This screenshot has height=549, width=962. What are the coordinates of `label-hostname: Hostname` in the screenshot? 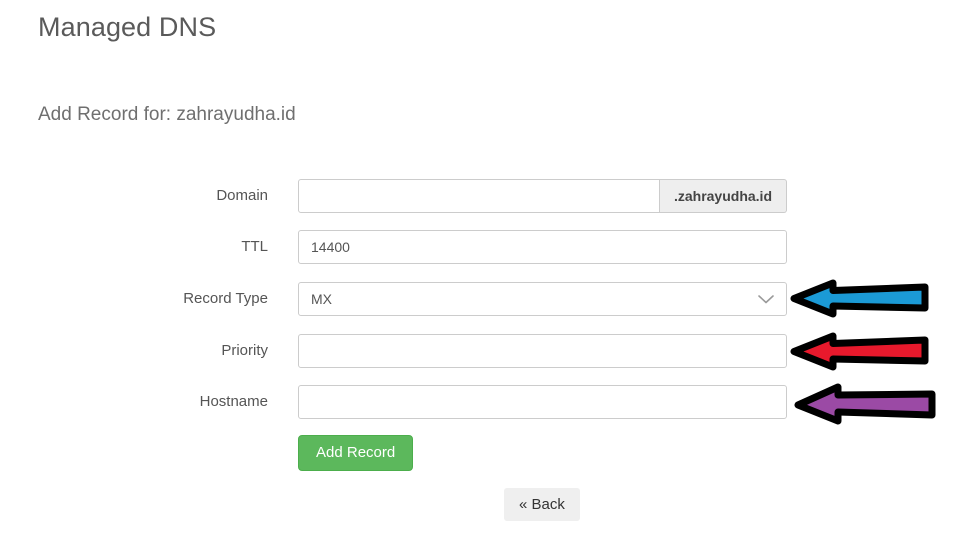 It's located at (233, 401).